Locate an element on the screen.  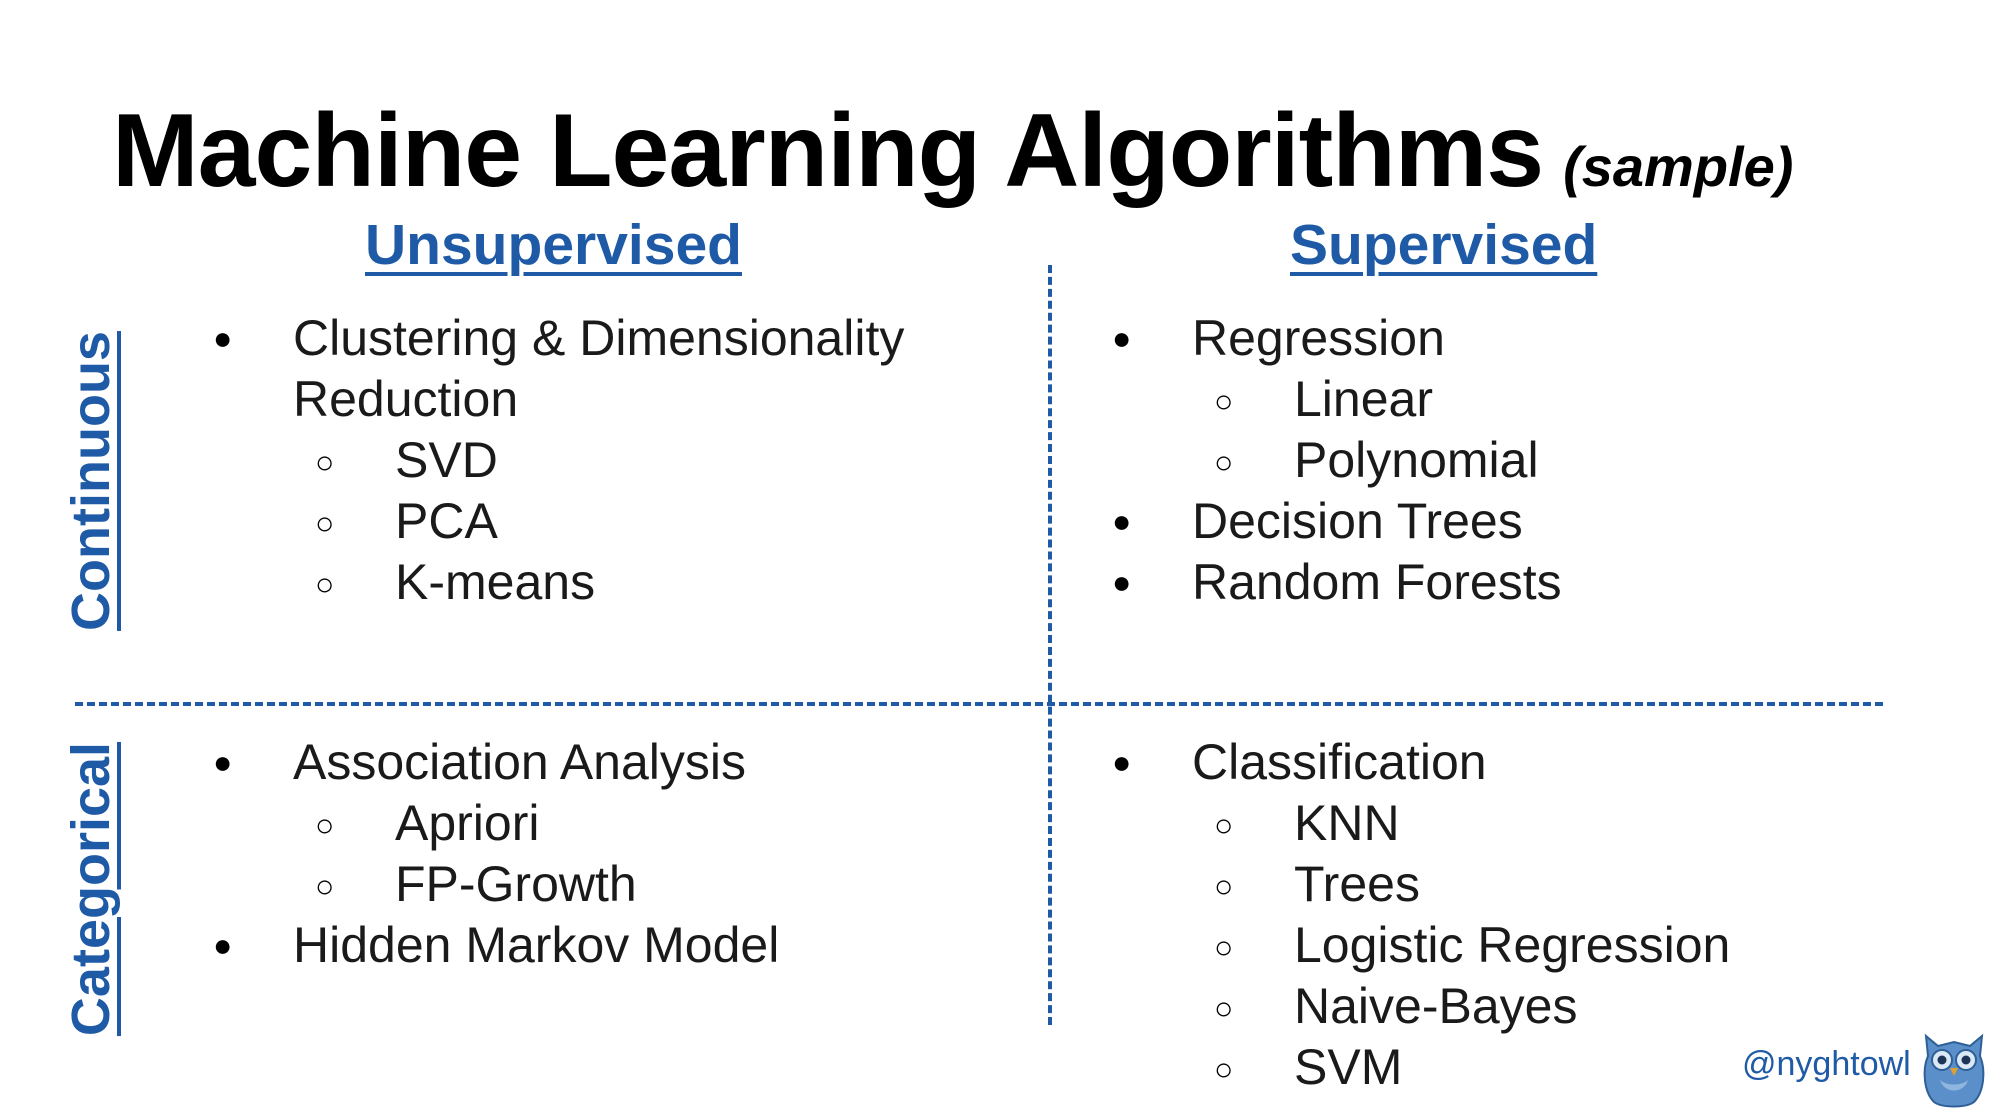
sub-list-item: PCA is located at coordinates (593, 522).